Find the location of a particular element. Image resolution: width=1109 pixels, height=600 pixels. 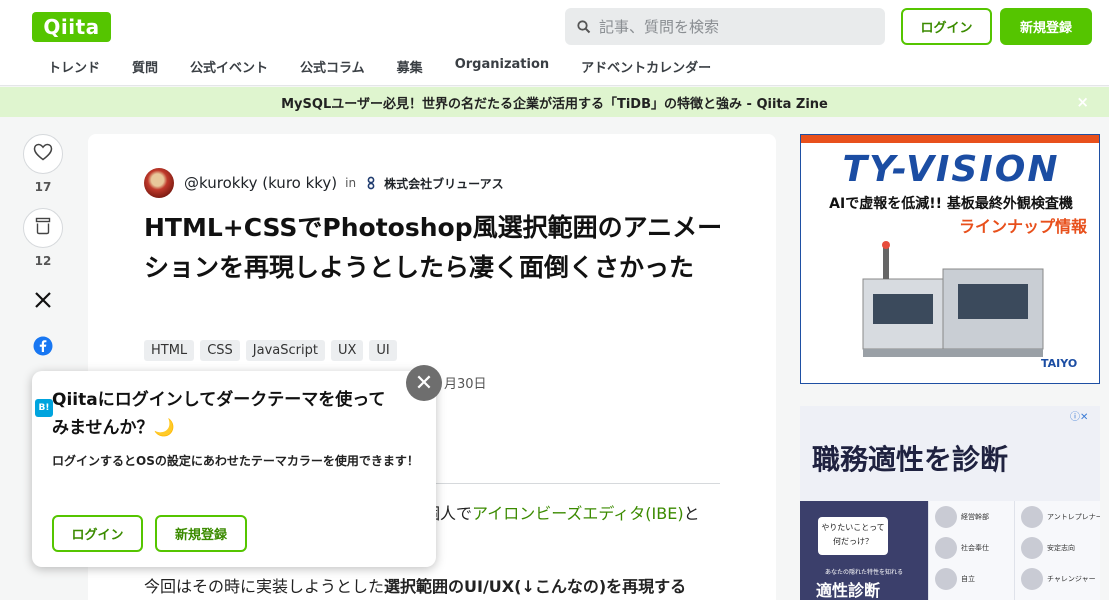

ad-item-label: 自立 is located at coordinates (968, 578).